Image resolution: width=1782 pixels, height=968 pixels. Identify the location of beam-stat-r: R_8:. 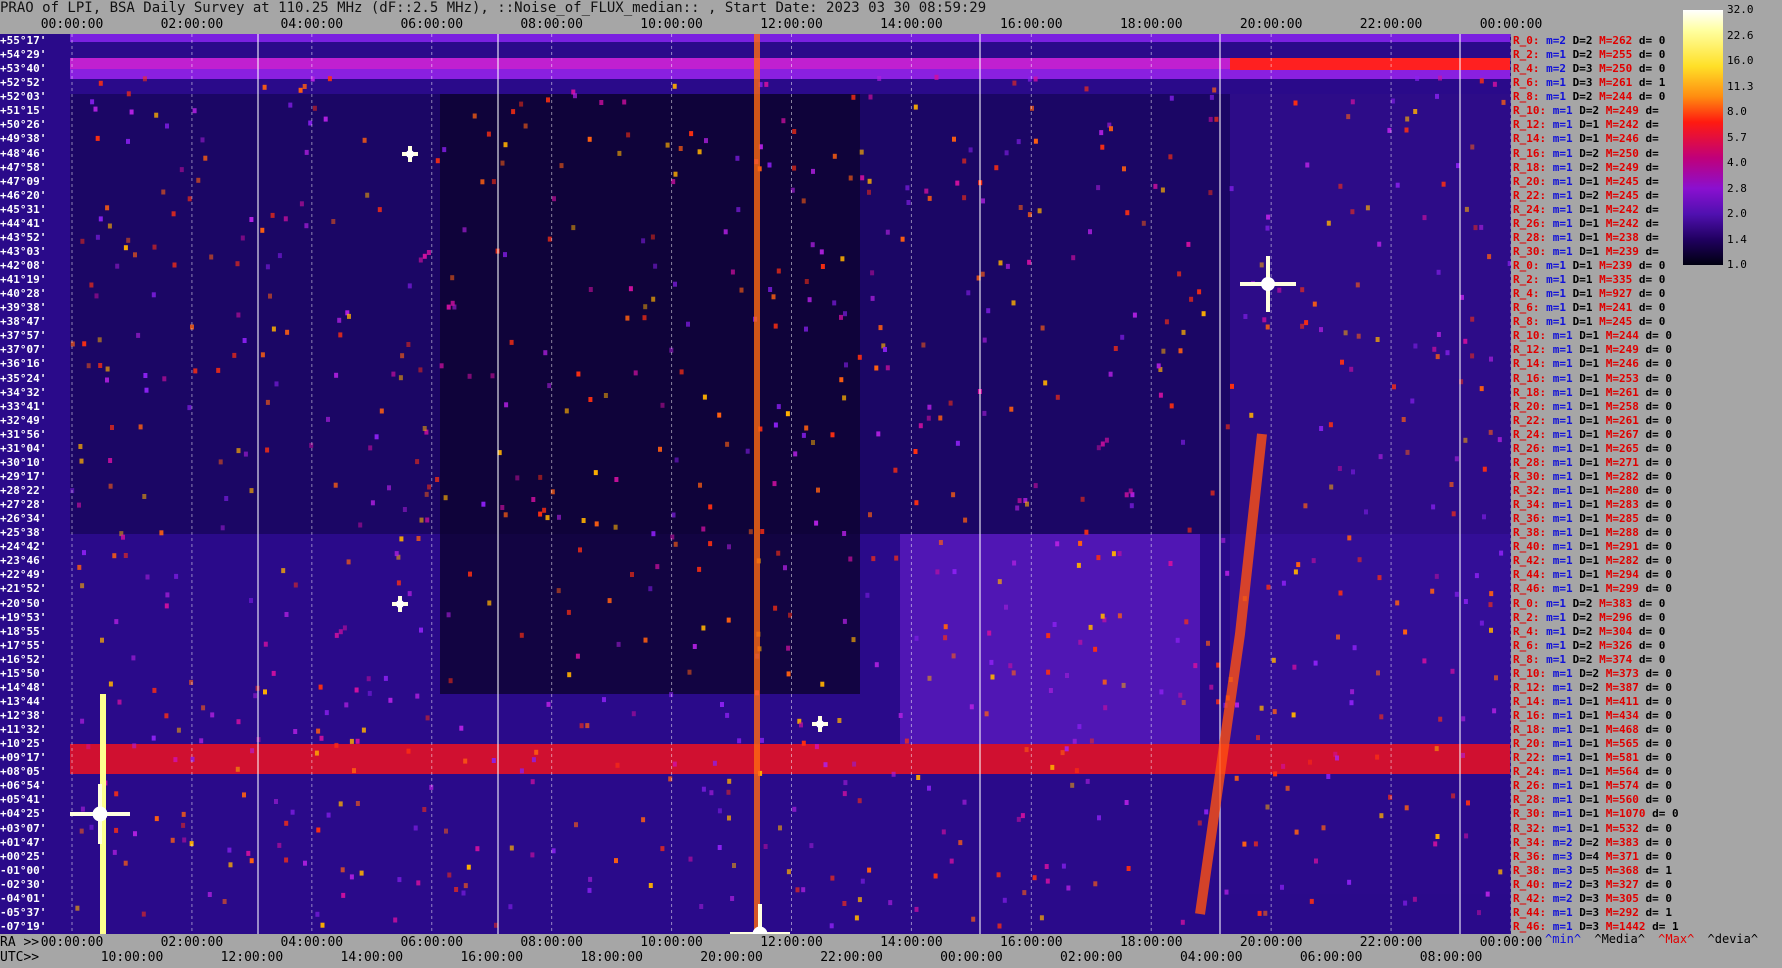
(1530, 97).